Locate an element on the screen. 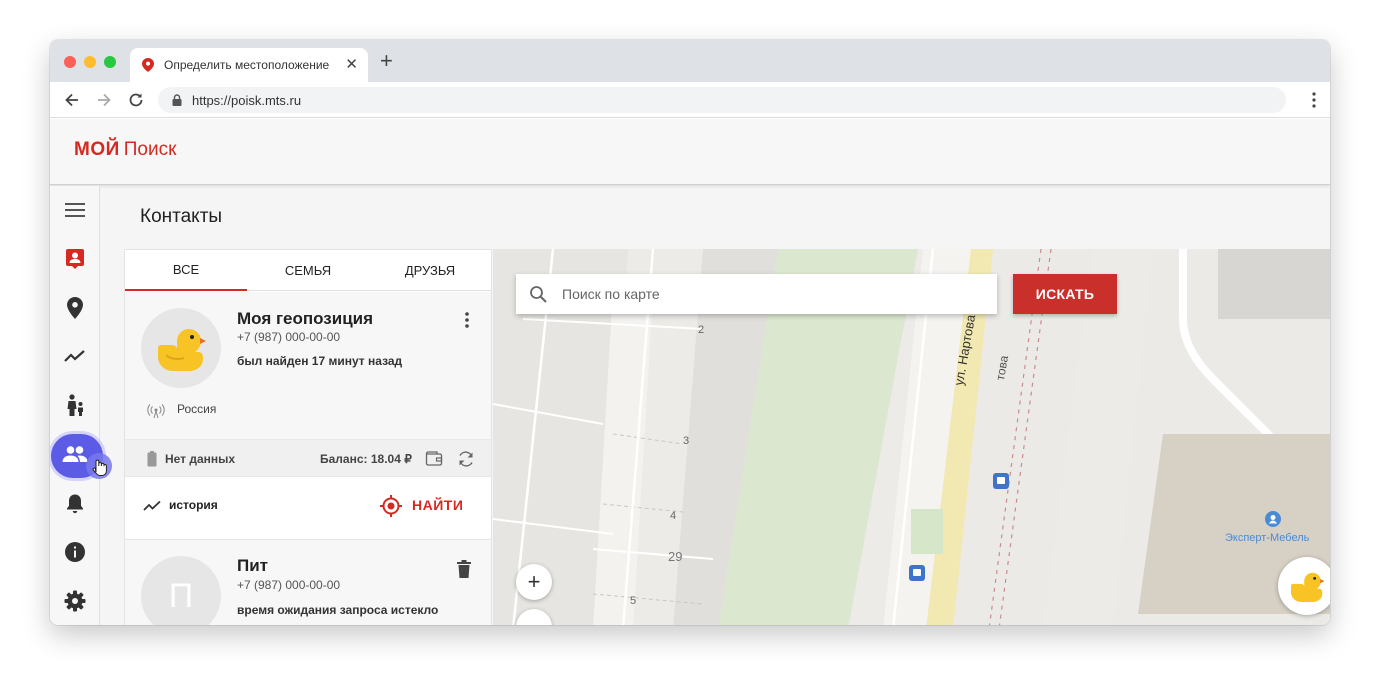 The height and width of the screenshot is (685, 1380). contact-info-row: Нет данных Баланс: 18.04 ₽ is located at coordinates (308, 458).